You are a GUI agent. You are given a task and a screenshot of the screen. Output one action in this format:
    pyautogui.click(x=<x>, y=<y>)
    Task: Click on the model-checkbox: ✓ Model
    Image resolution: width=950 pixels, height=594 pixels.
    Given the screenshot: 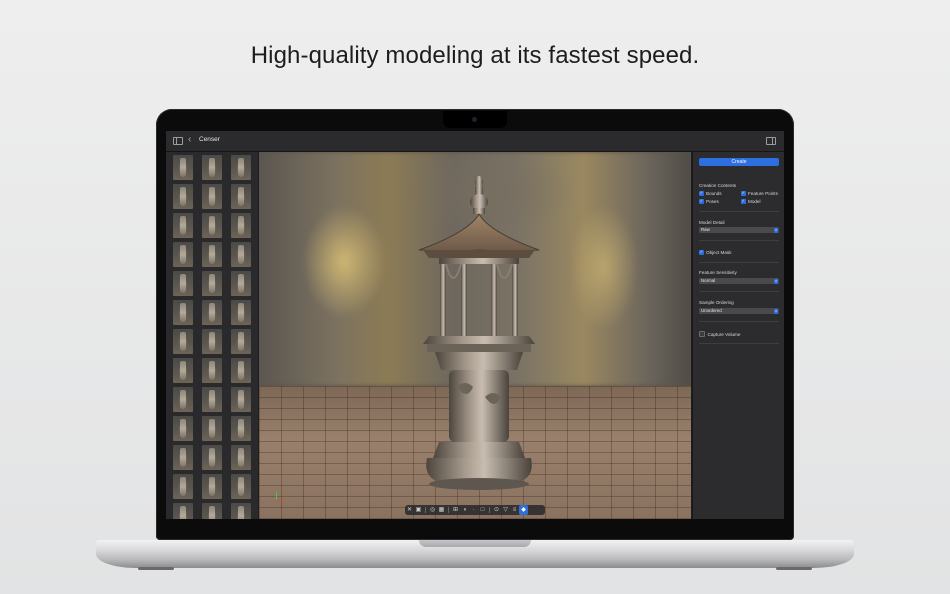 What is the action you would take?
    pyautogui.click(x=751, y=201)
    